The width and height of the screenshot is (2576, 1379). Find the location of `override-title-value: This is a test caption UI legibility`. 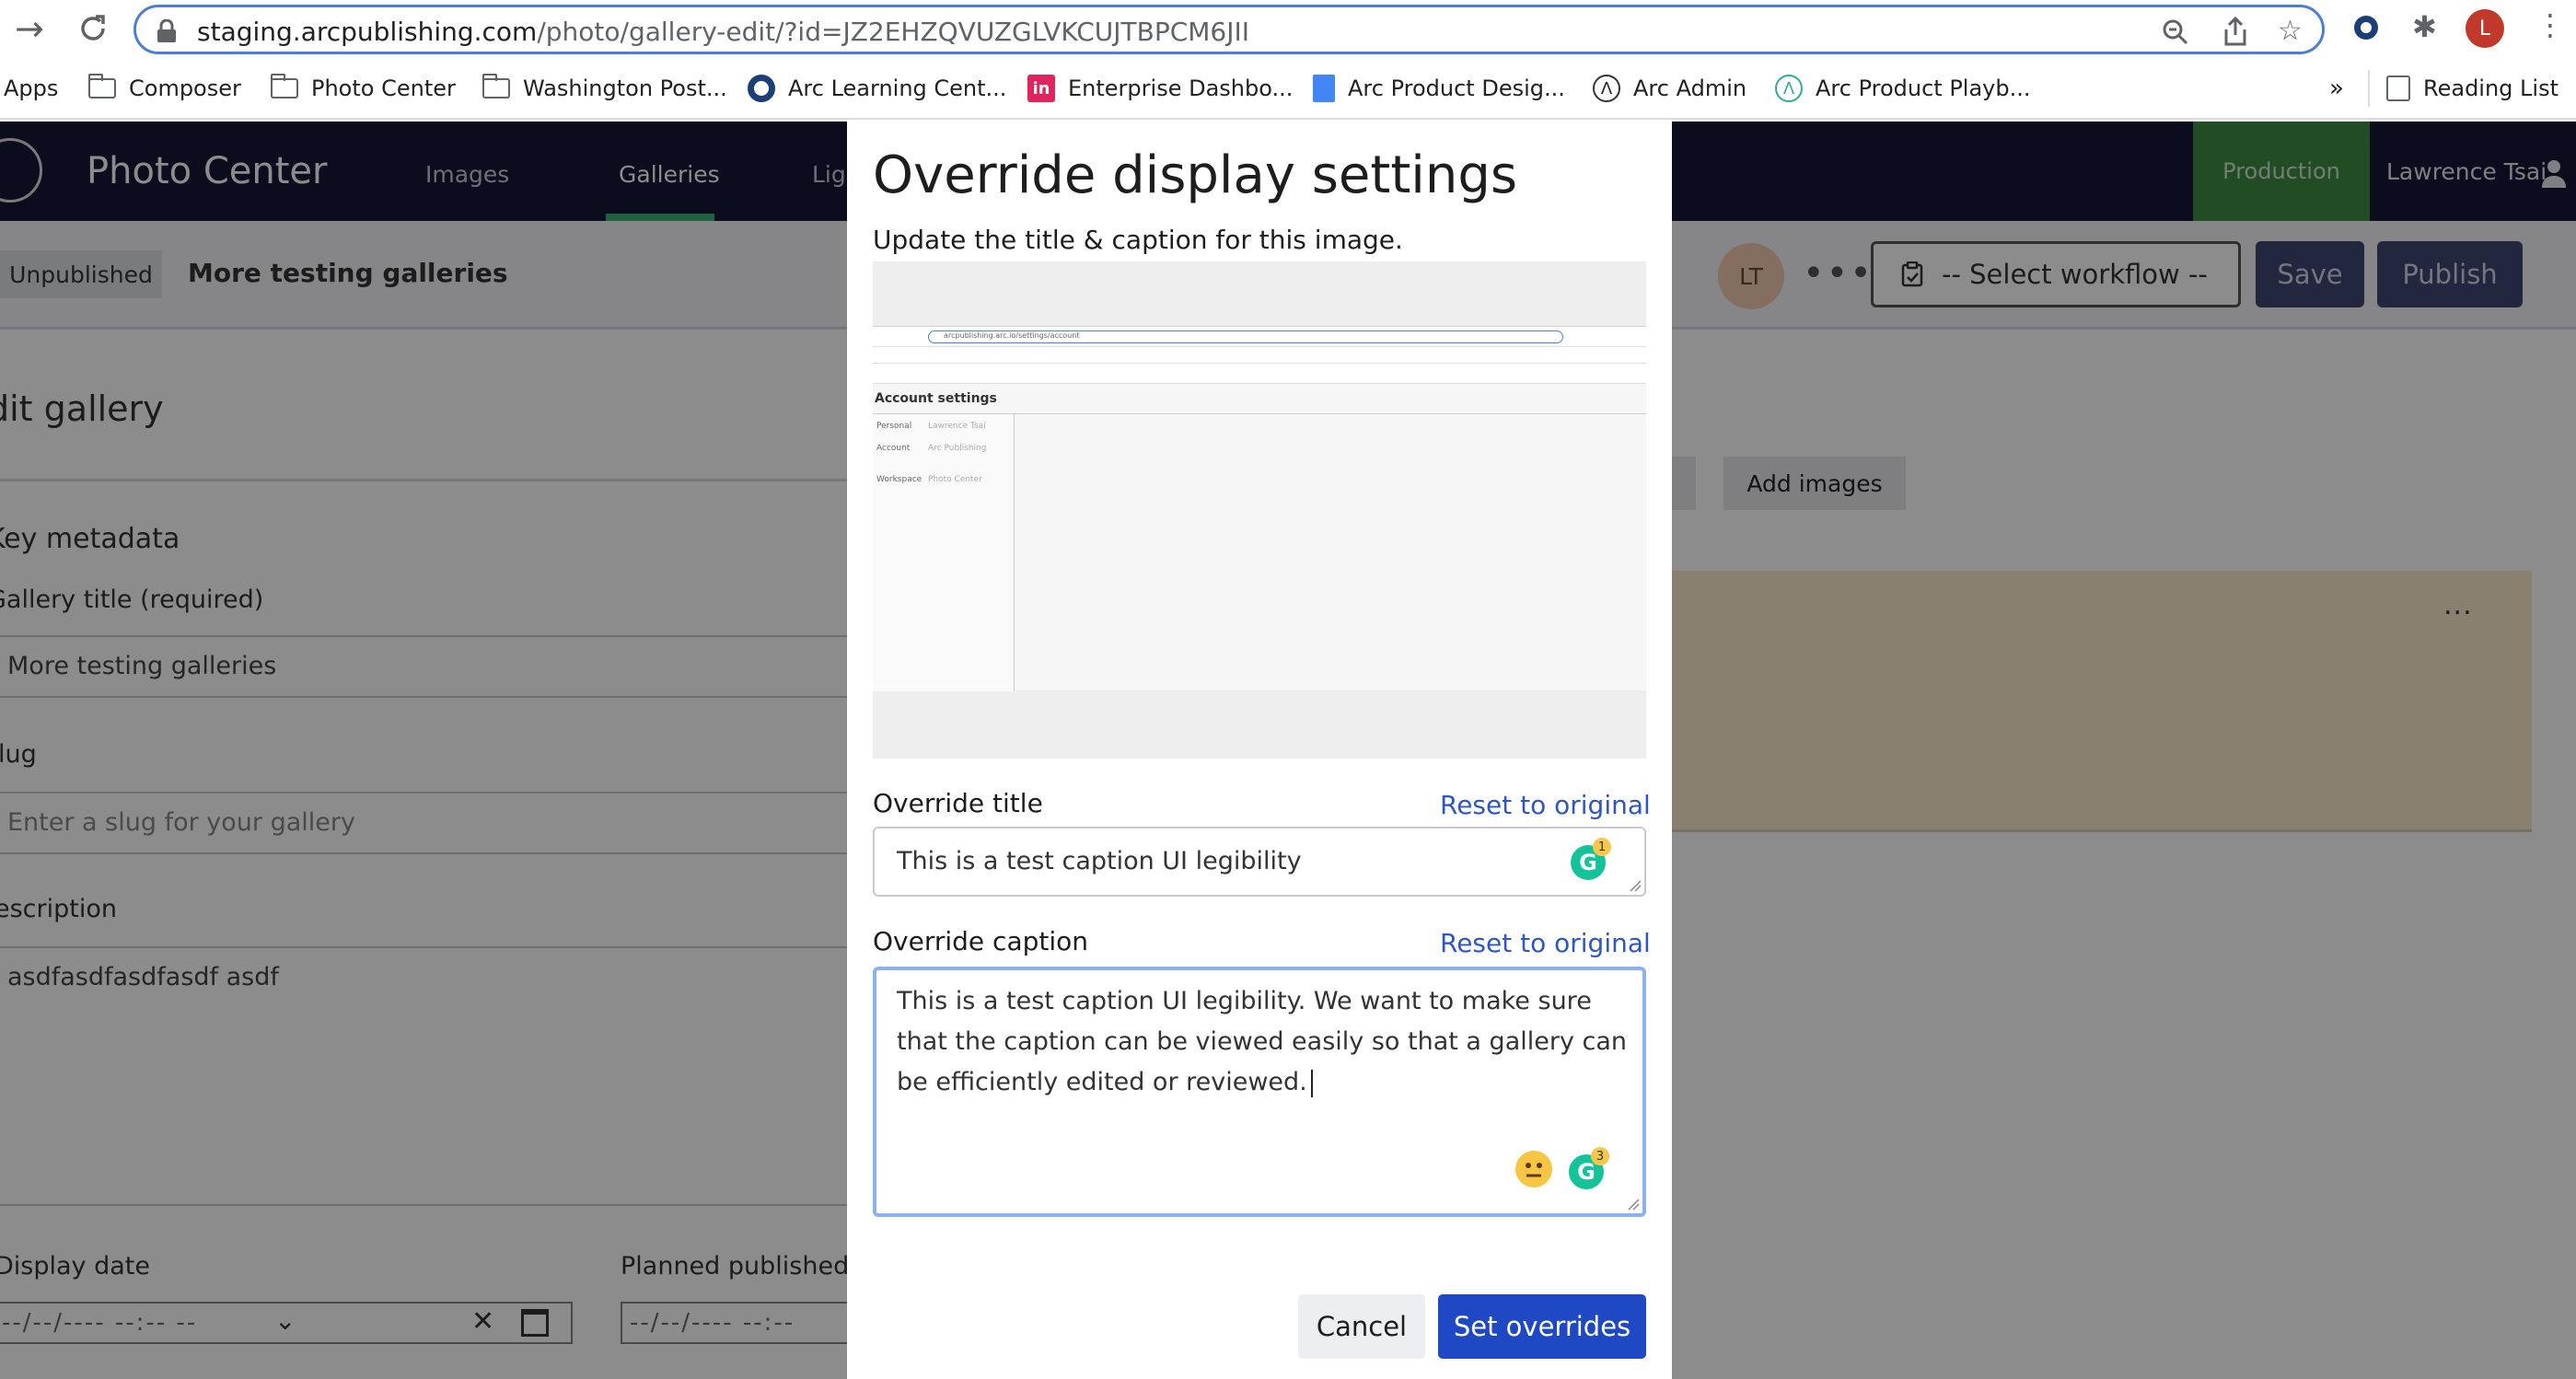

override-title-value: This is a test caption UI legibility is located at coordinates (1099, 861).